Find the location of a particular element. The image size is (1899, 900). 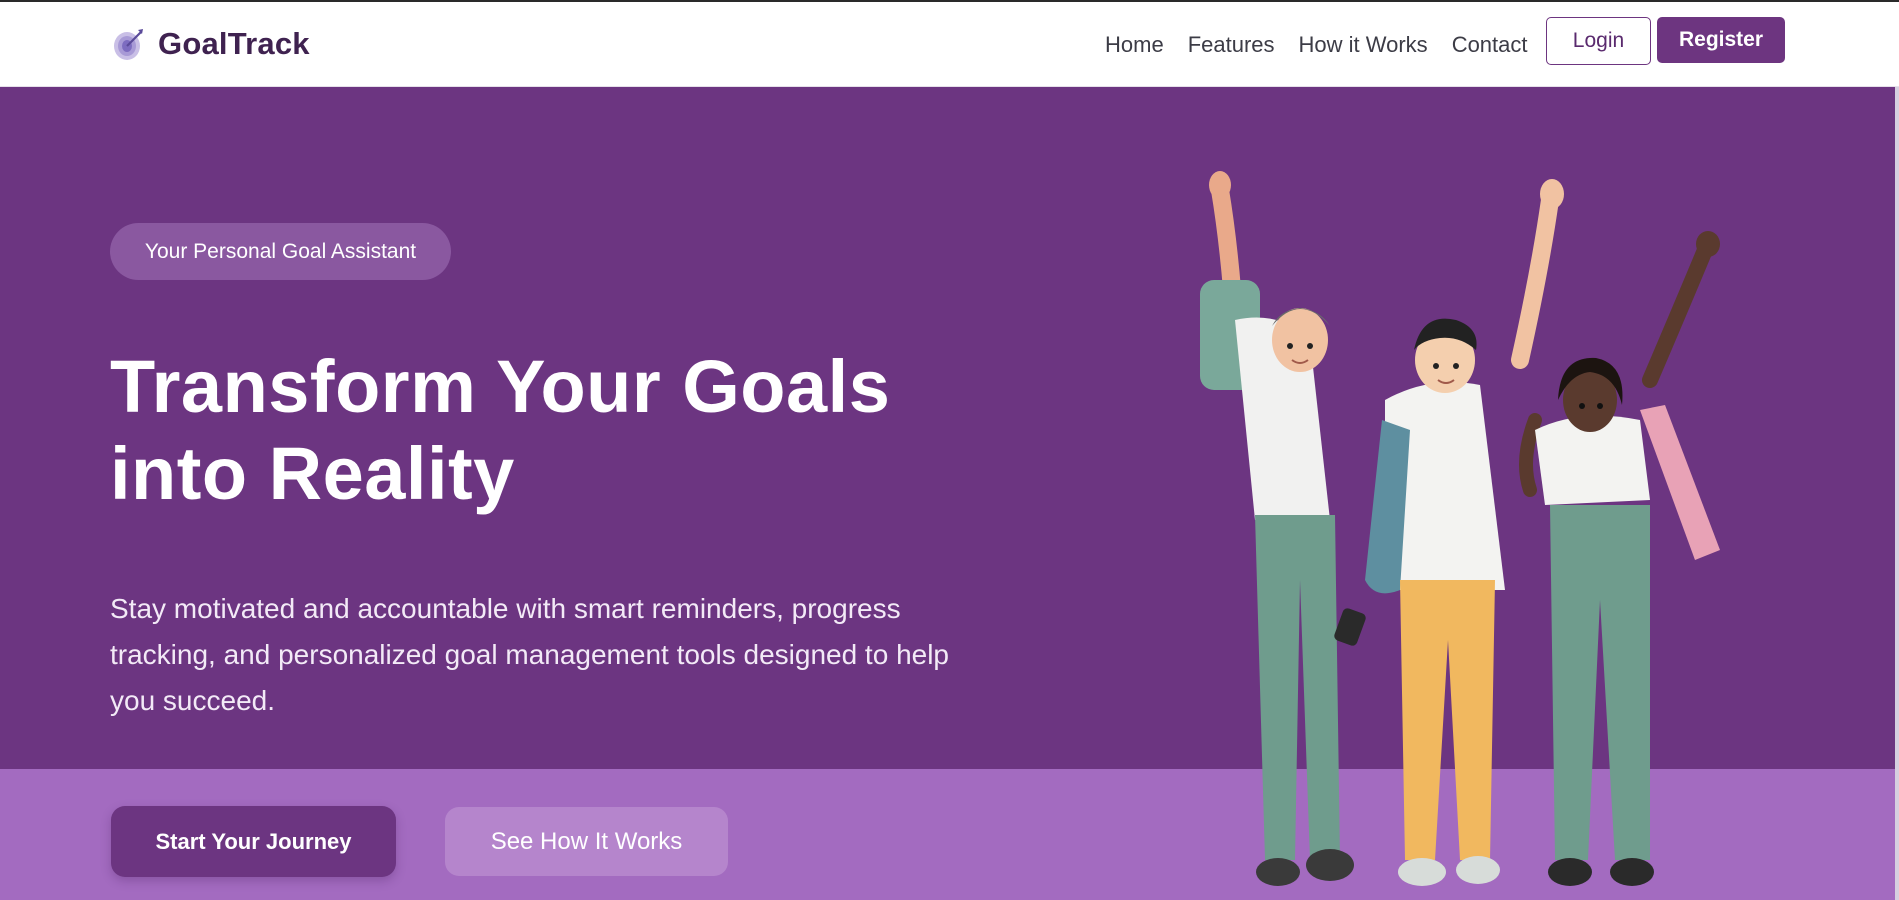

nav-links: Home Features How it Works Contact is located at coordinates (1316, 45).